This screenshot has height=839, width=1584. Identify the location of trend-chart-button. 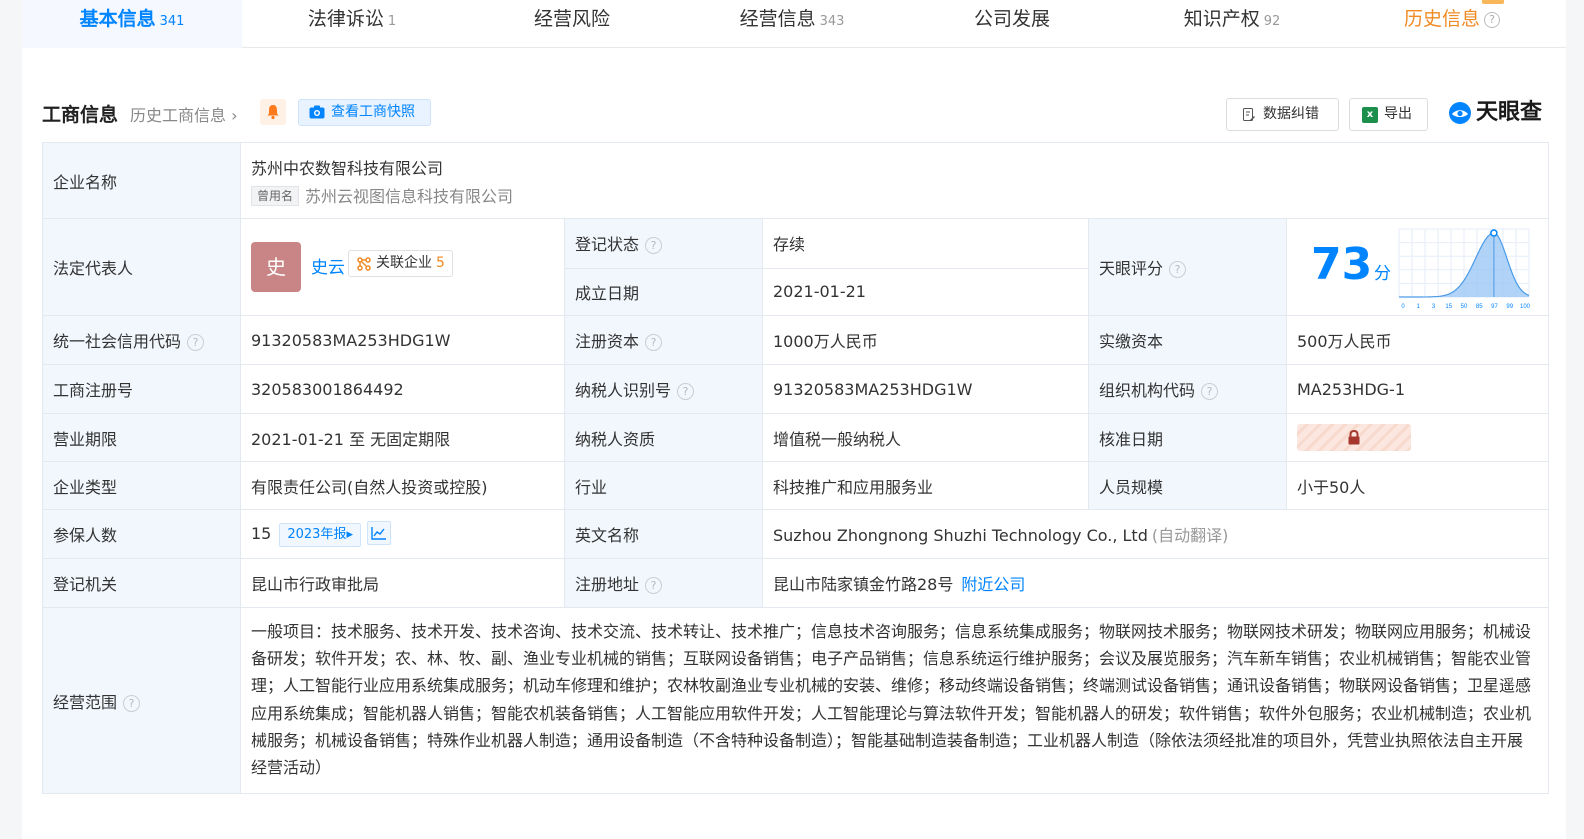
(378, 533).